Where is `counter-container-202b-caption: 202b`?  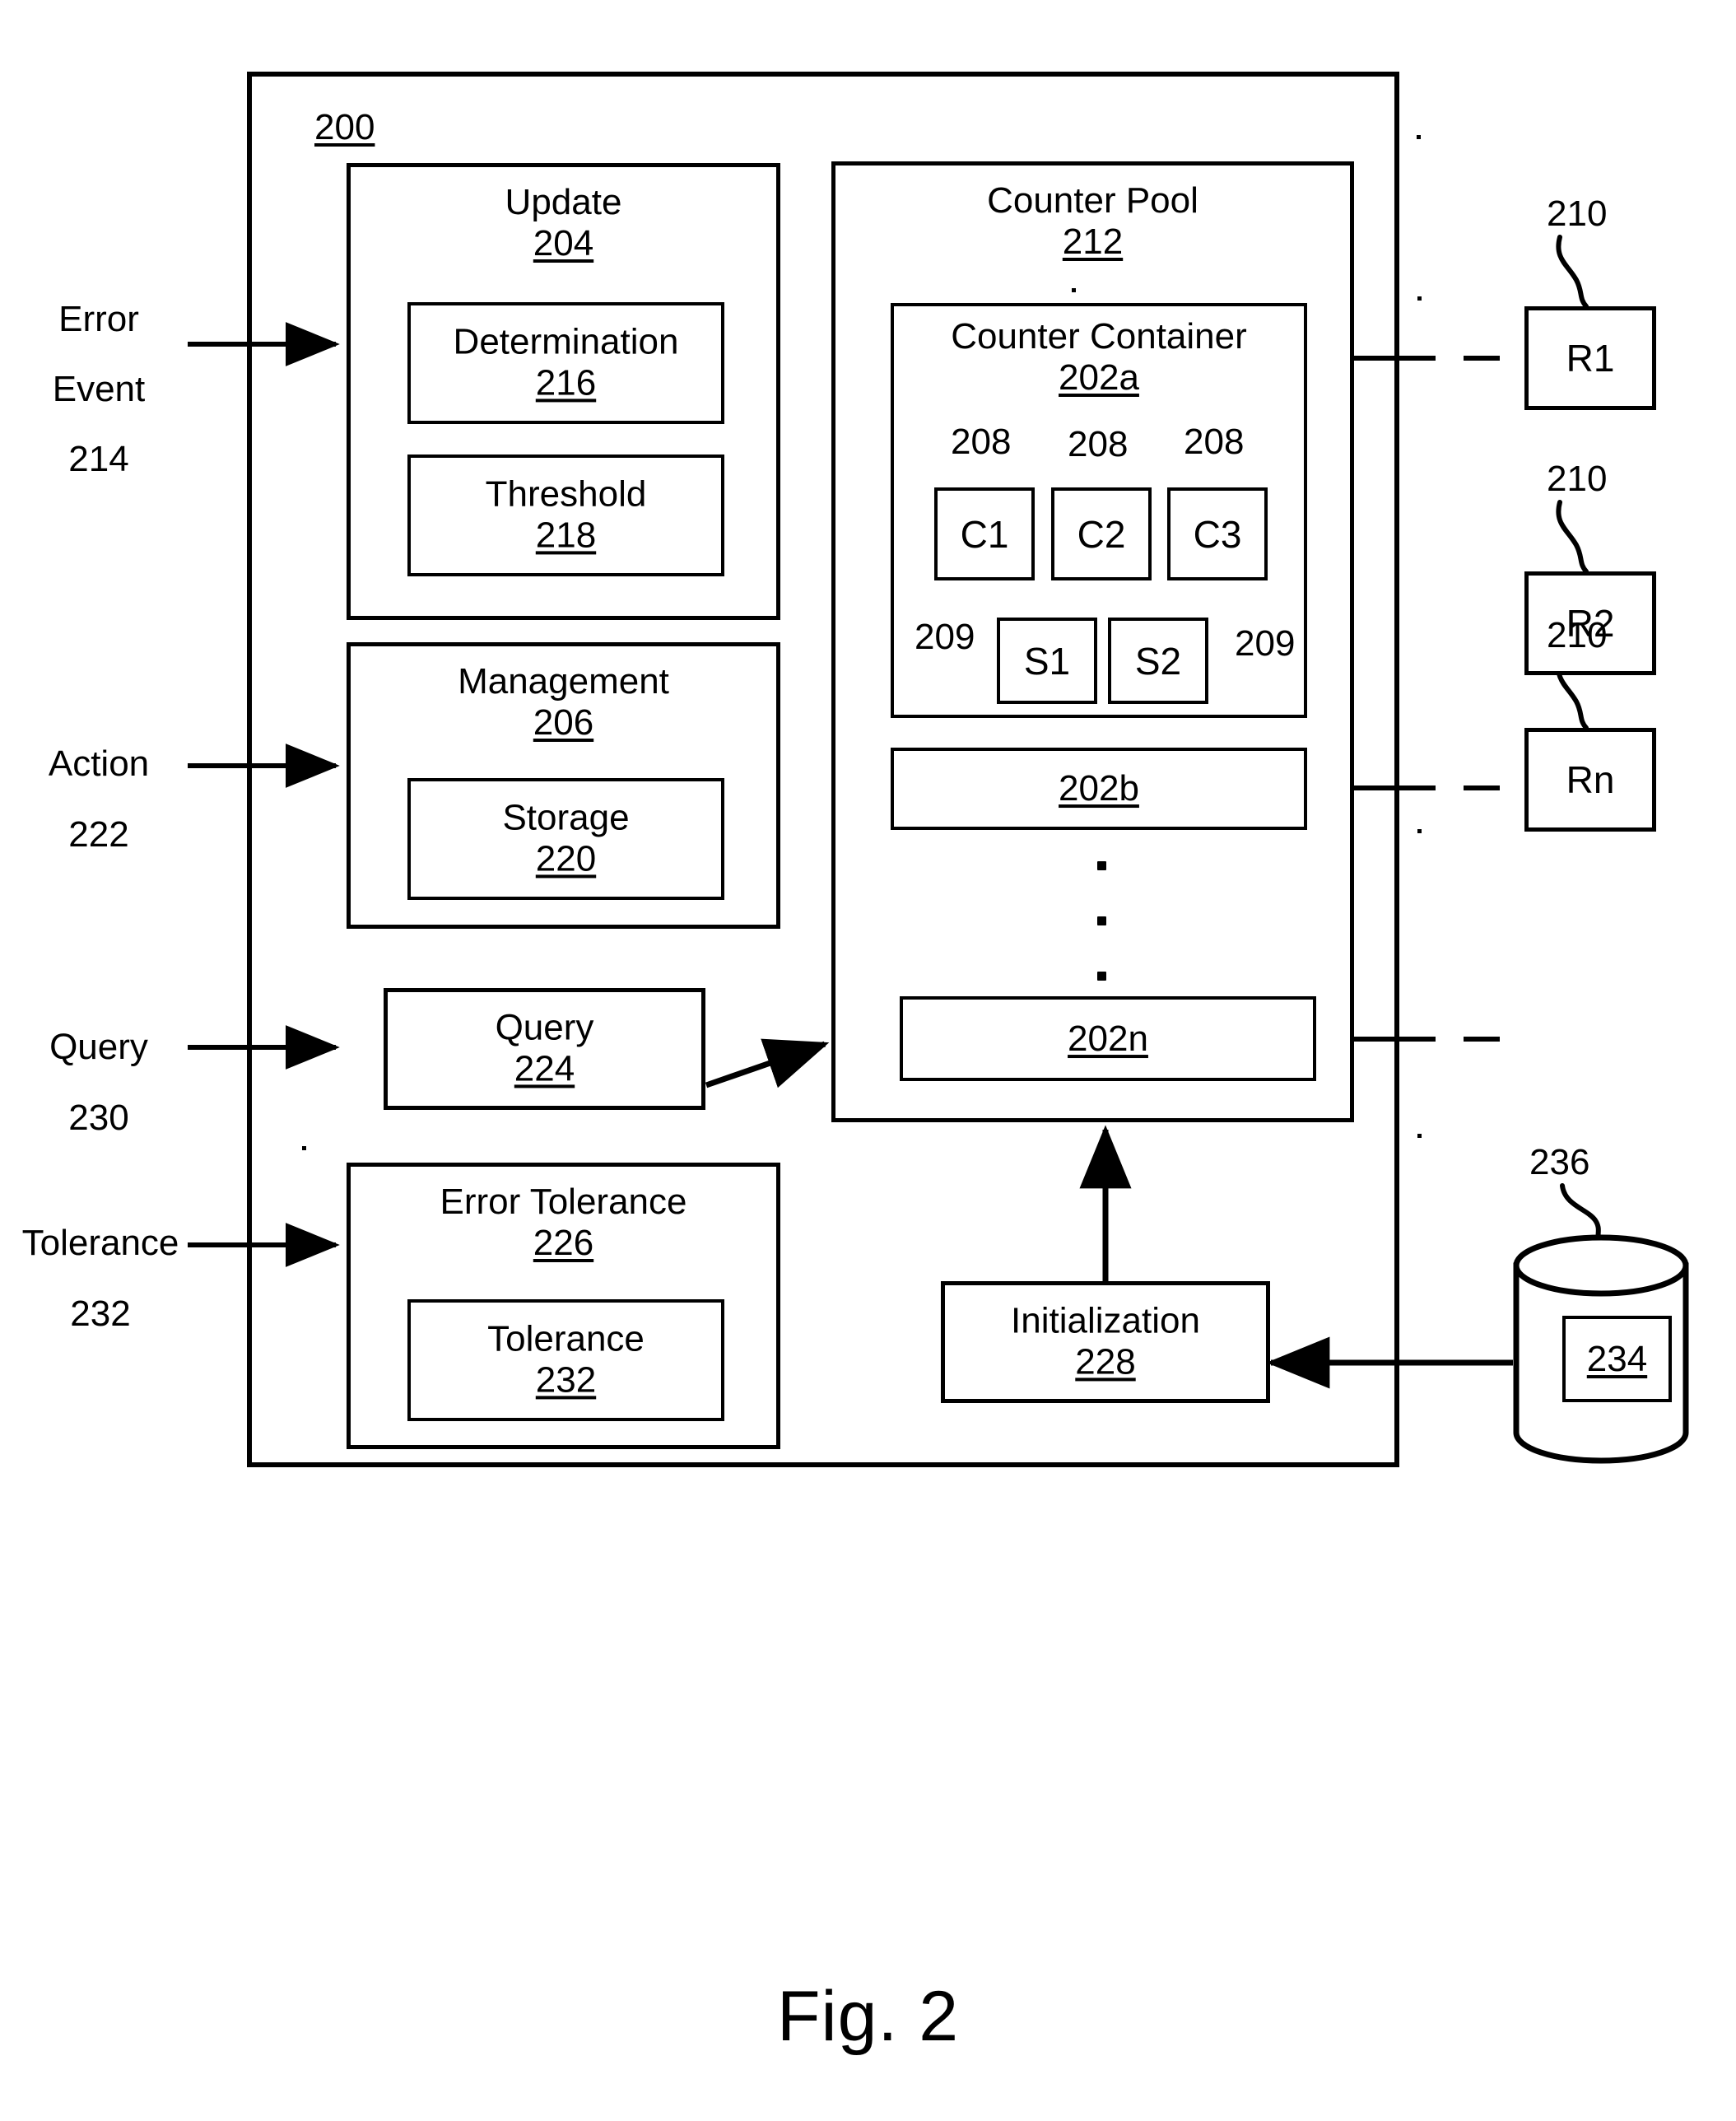
counter-container-202b-caption: 202b is located at coordinates (1099, 788).